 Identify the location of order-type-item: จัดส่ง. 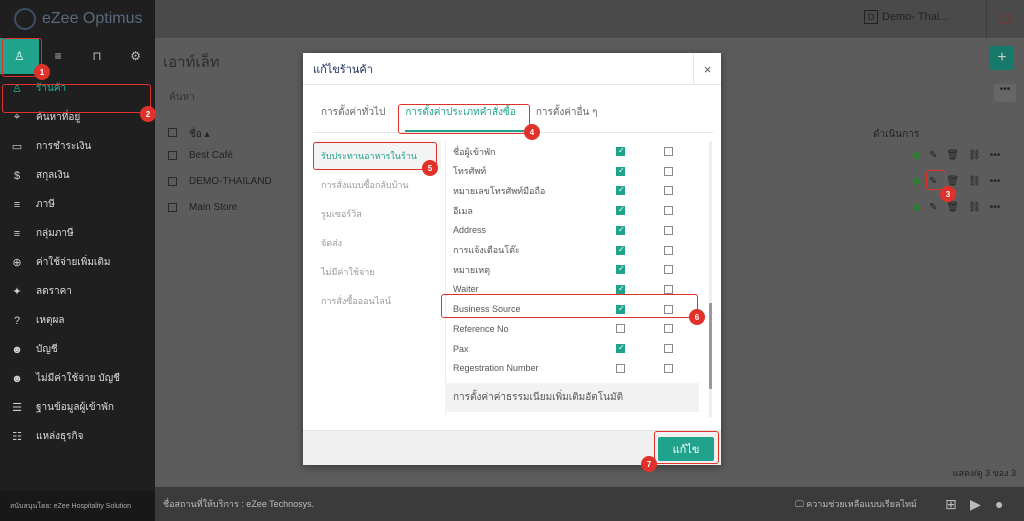
(377, 242).